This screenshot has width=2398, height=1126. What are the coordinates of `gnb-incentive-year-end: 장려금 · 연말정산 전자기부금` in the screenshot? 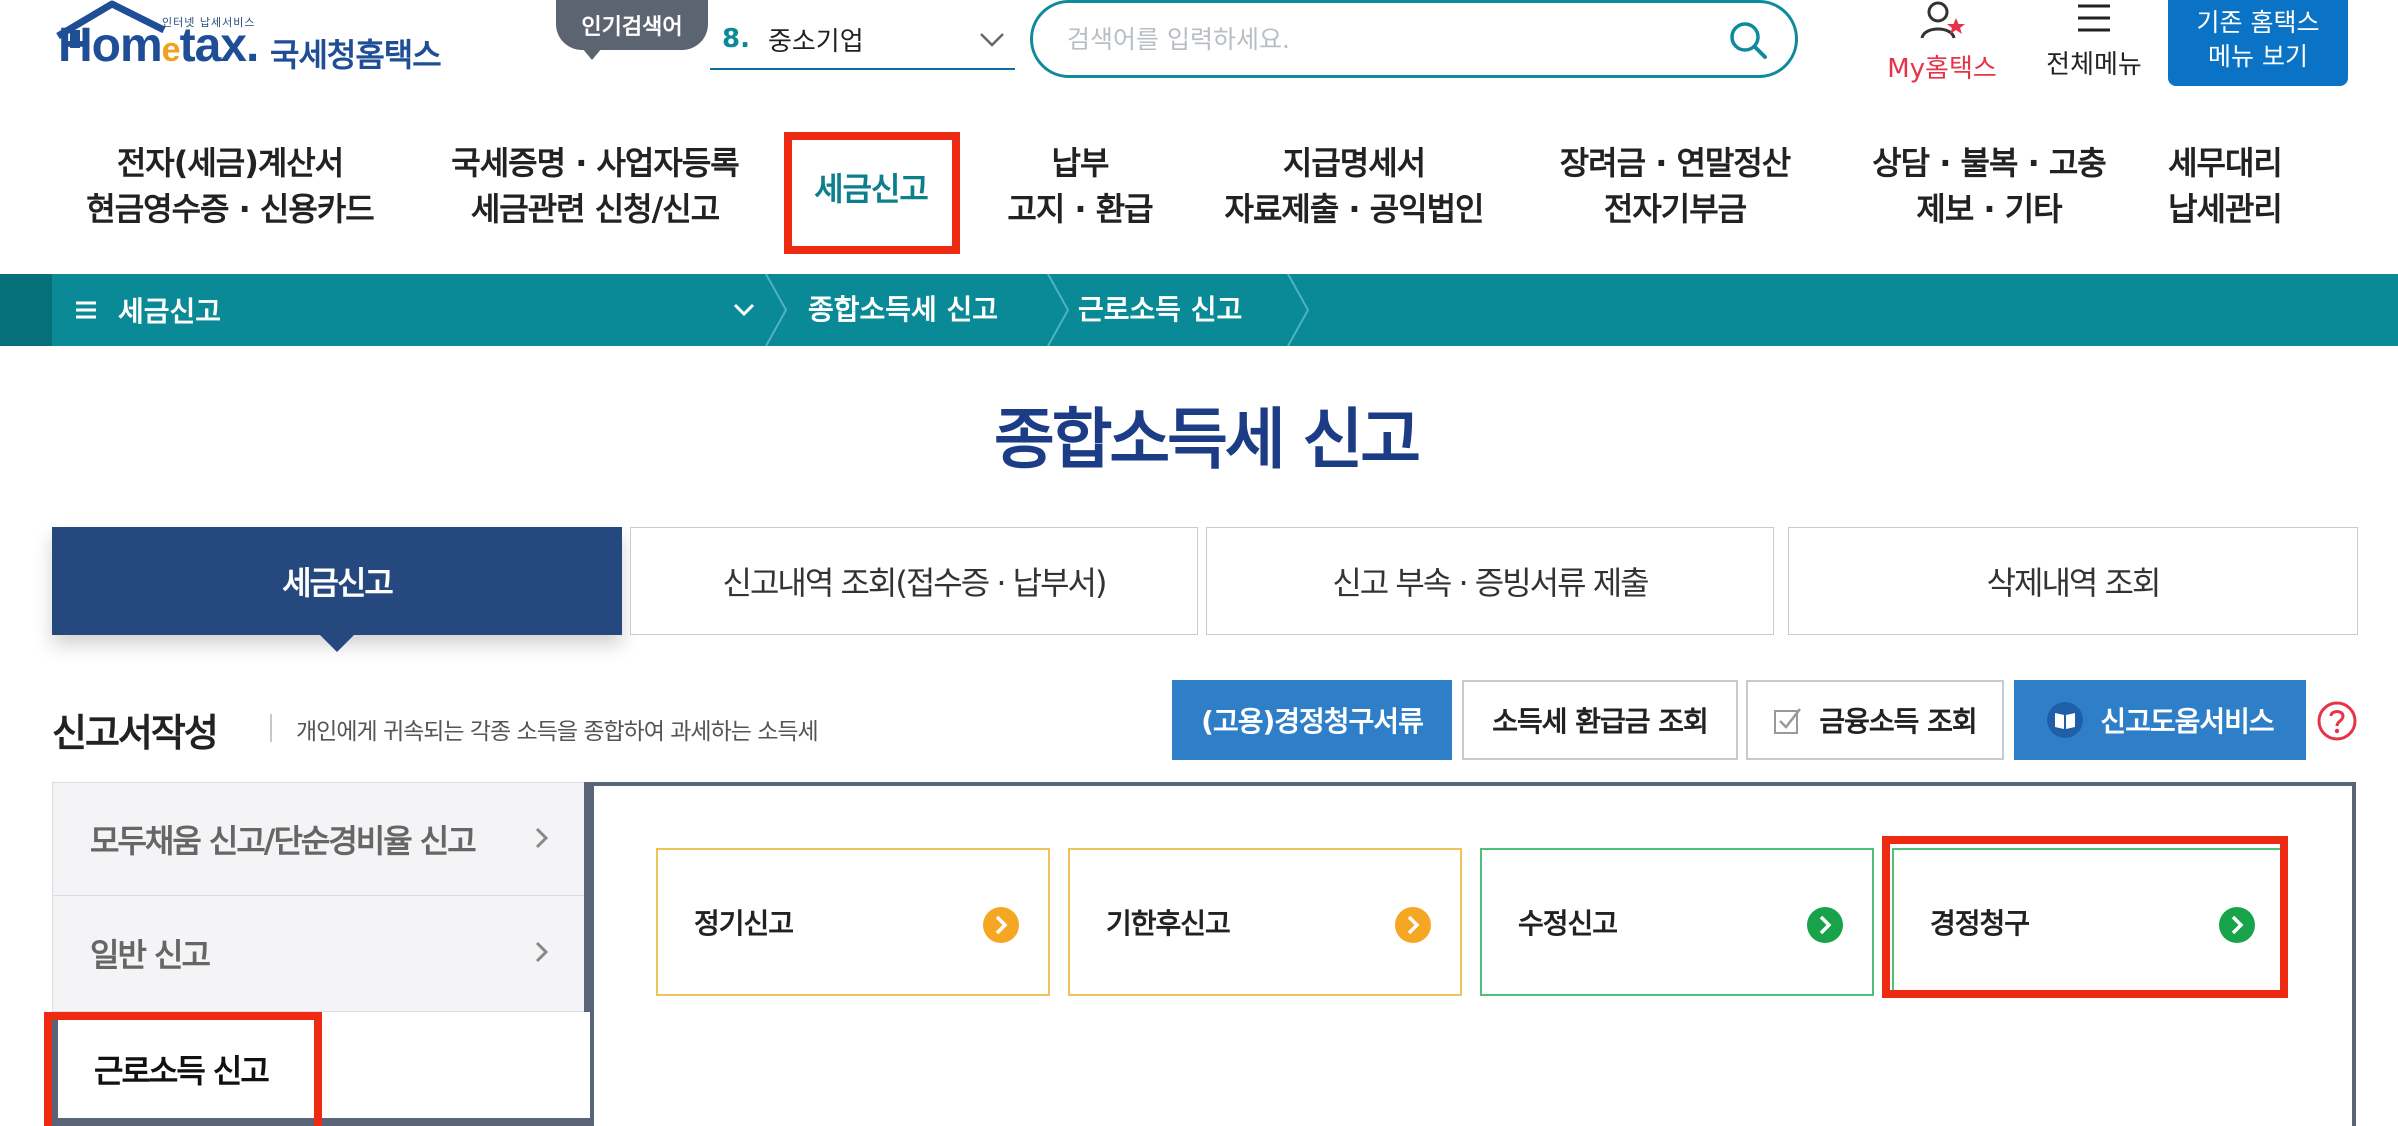 It's located at (1675, 186).